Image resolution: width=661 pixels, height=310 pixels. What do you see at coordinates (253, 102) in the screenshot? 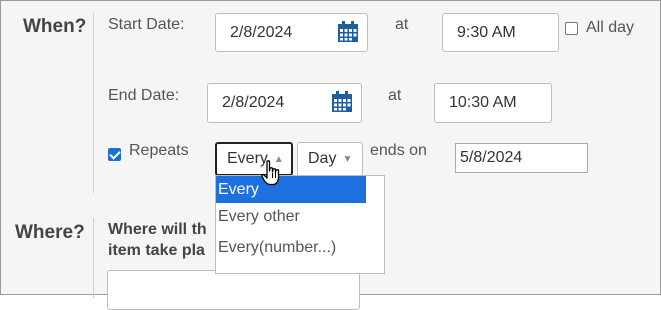
I see `end-date-value: 2/8/2024` at bounding box center [253, 102].